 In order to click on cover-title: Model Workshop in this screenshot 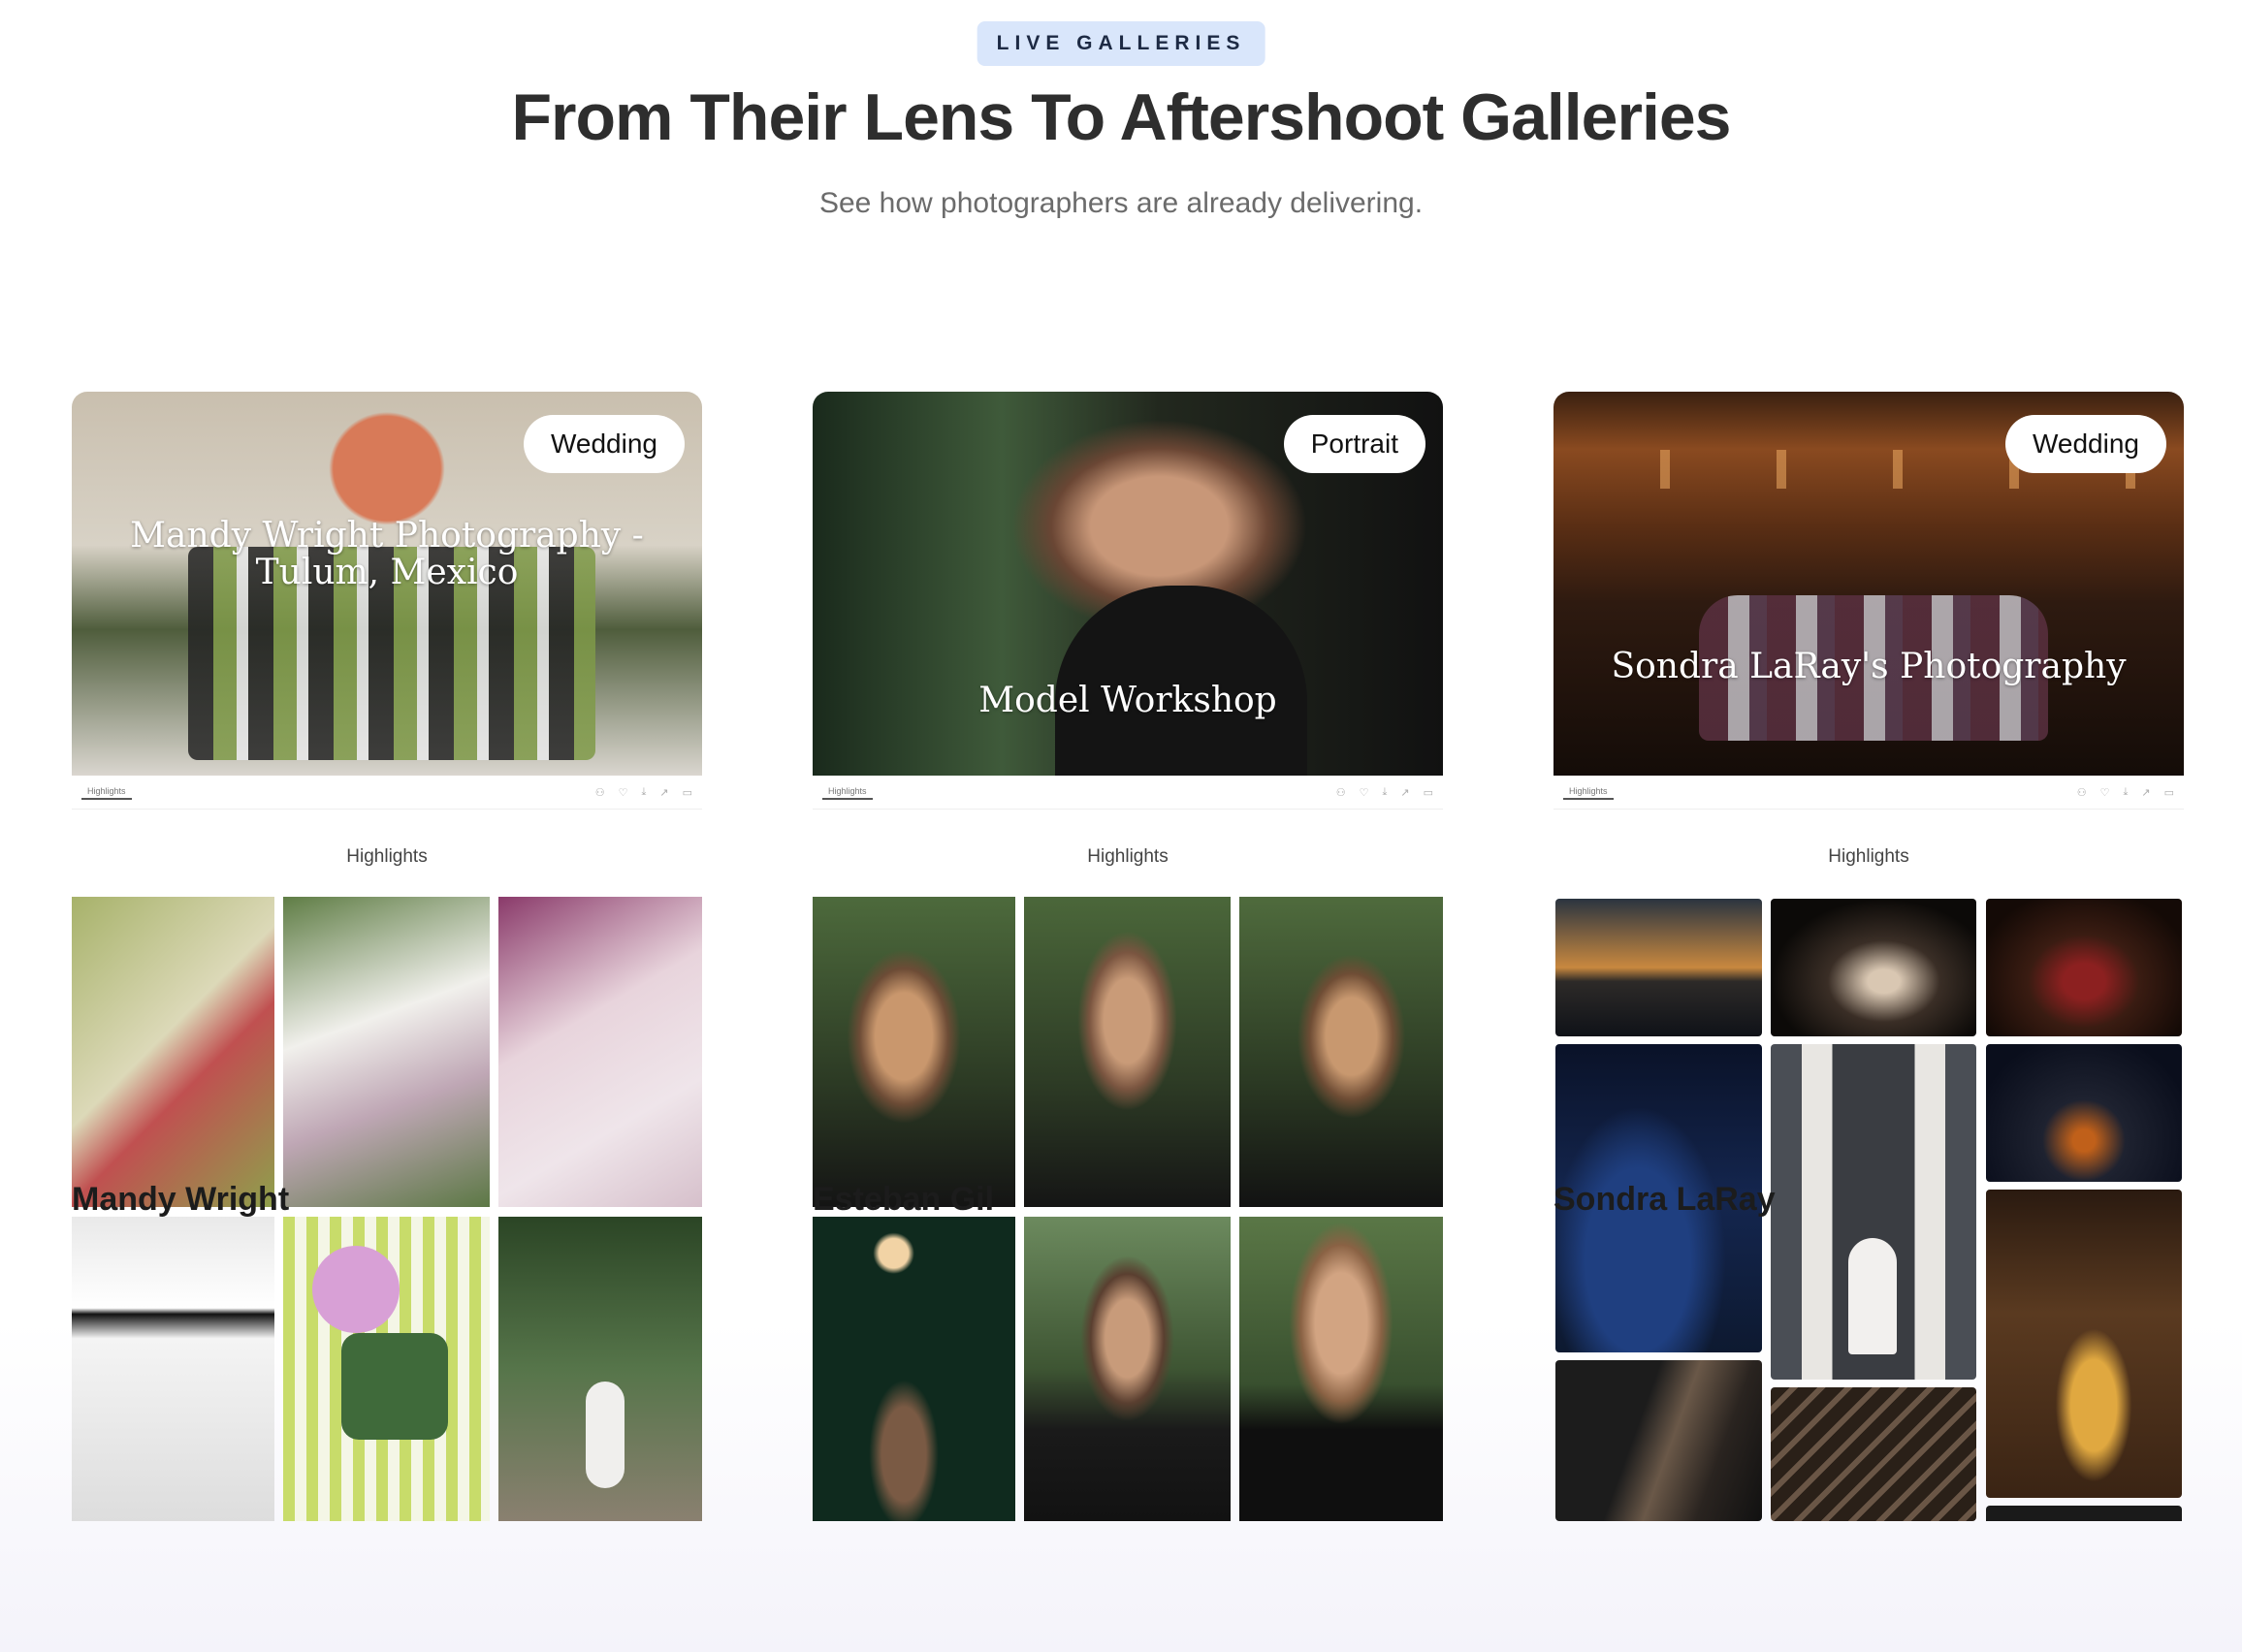, I will do `click(1127, 700)`.